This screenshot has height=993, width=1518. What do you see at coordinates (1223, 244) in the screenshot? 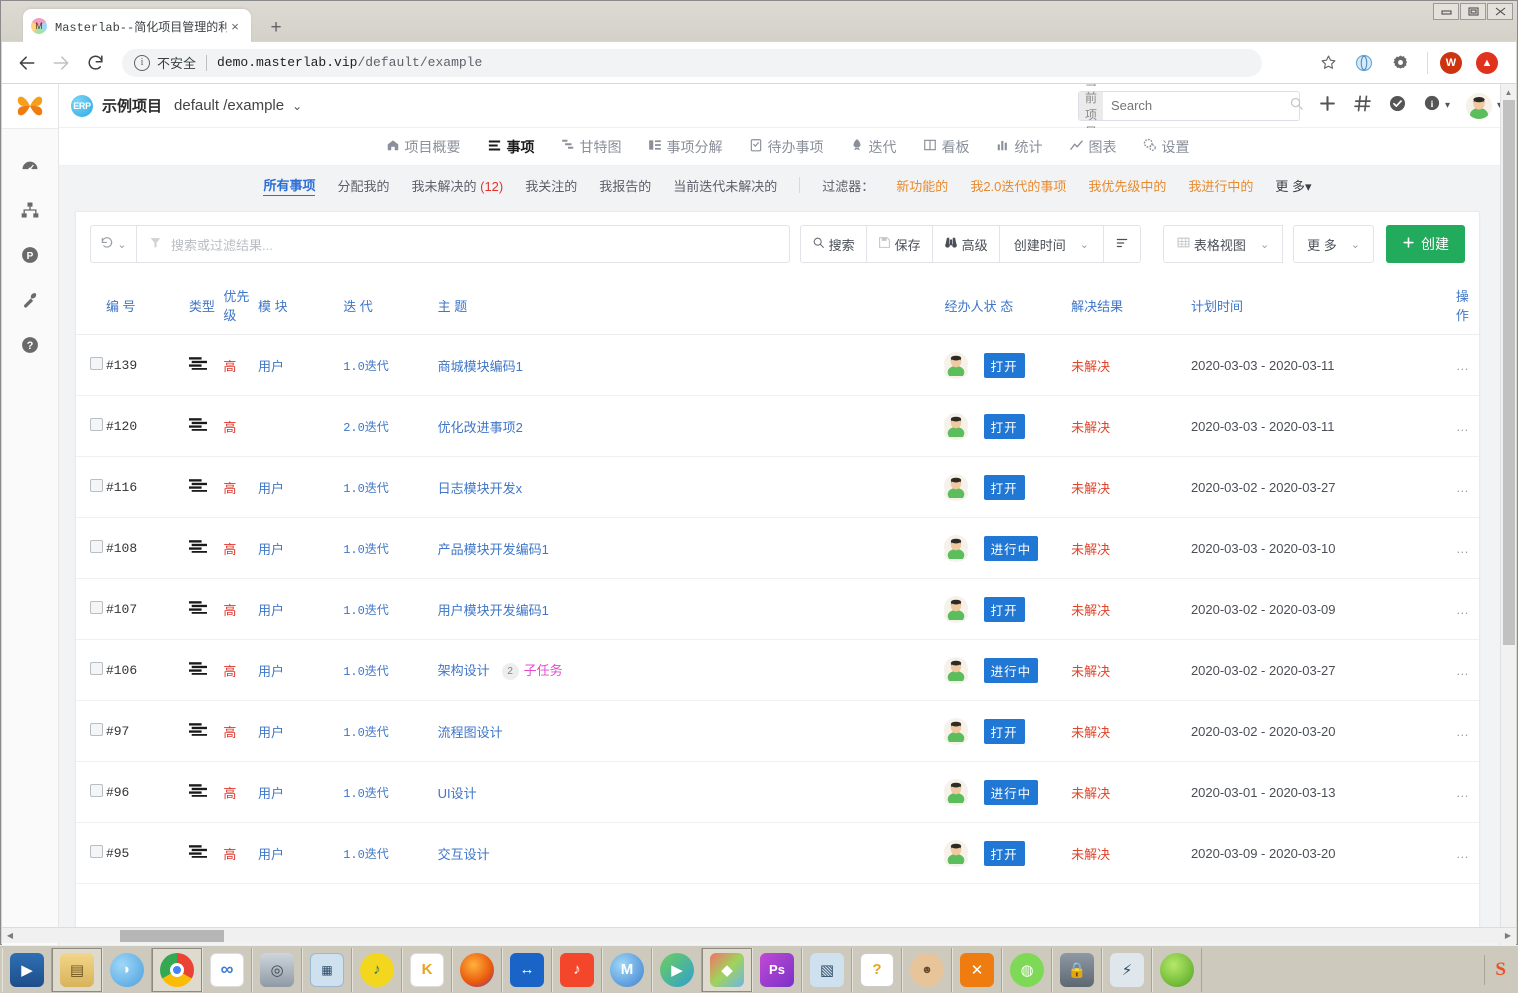
I see `view-mode-select: 表格视图 ⌄` at bounding box center [1223, 244].